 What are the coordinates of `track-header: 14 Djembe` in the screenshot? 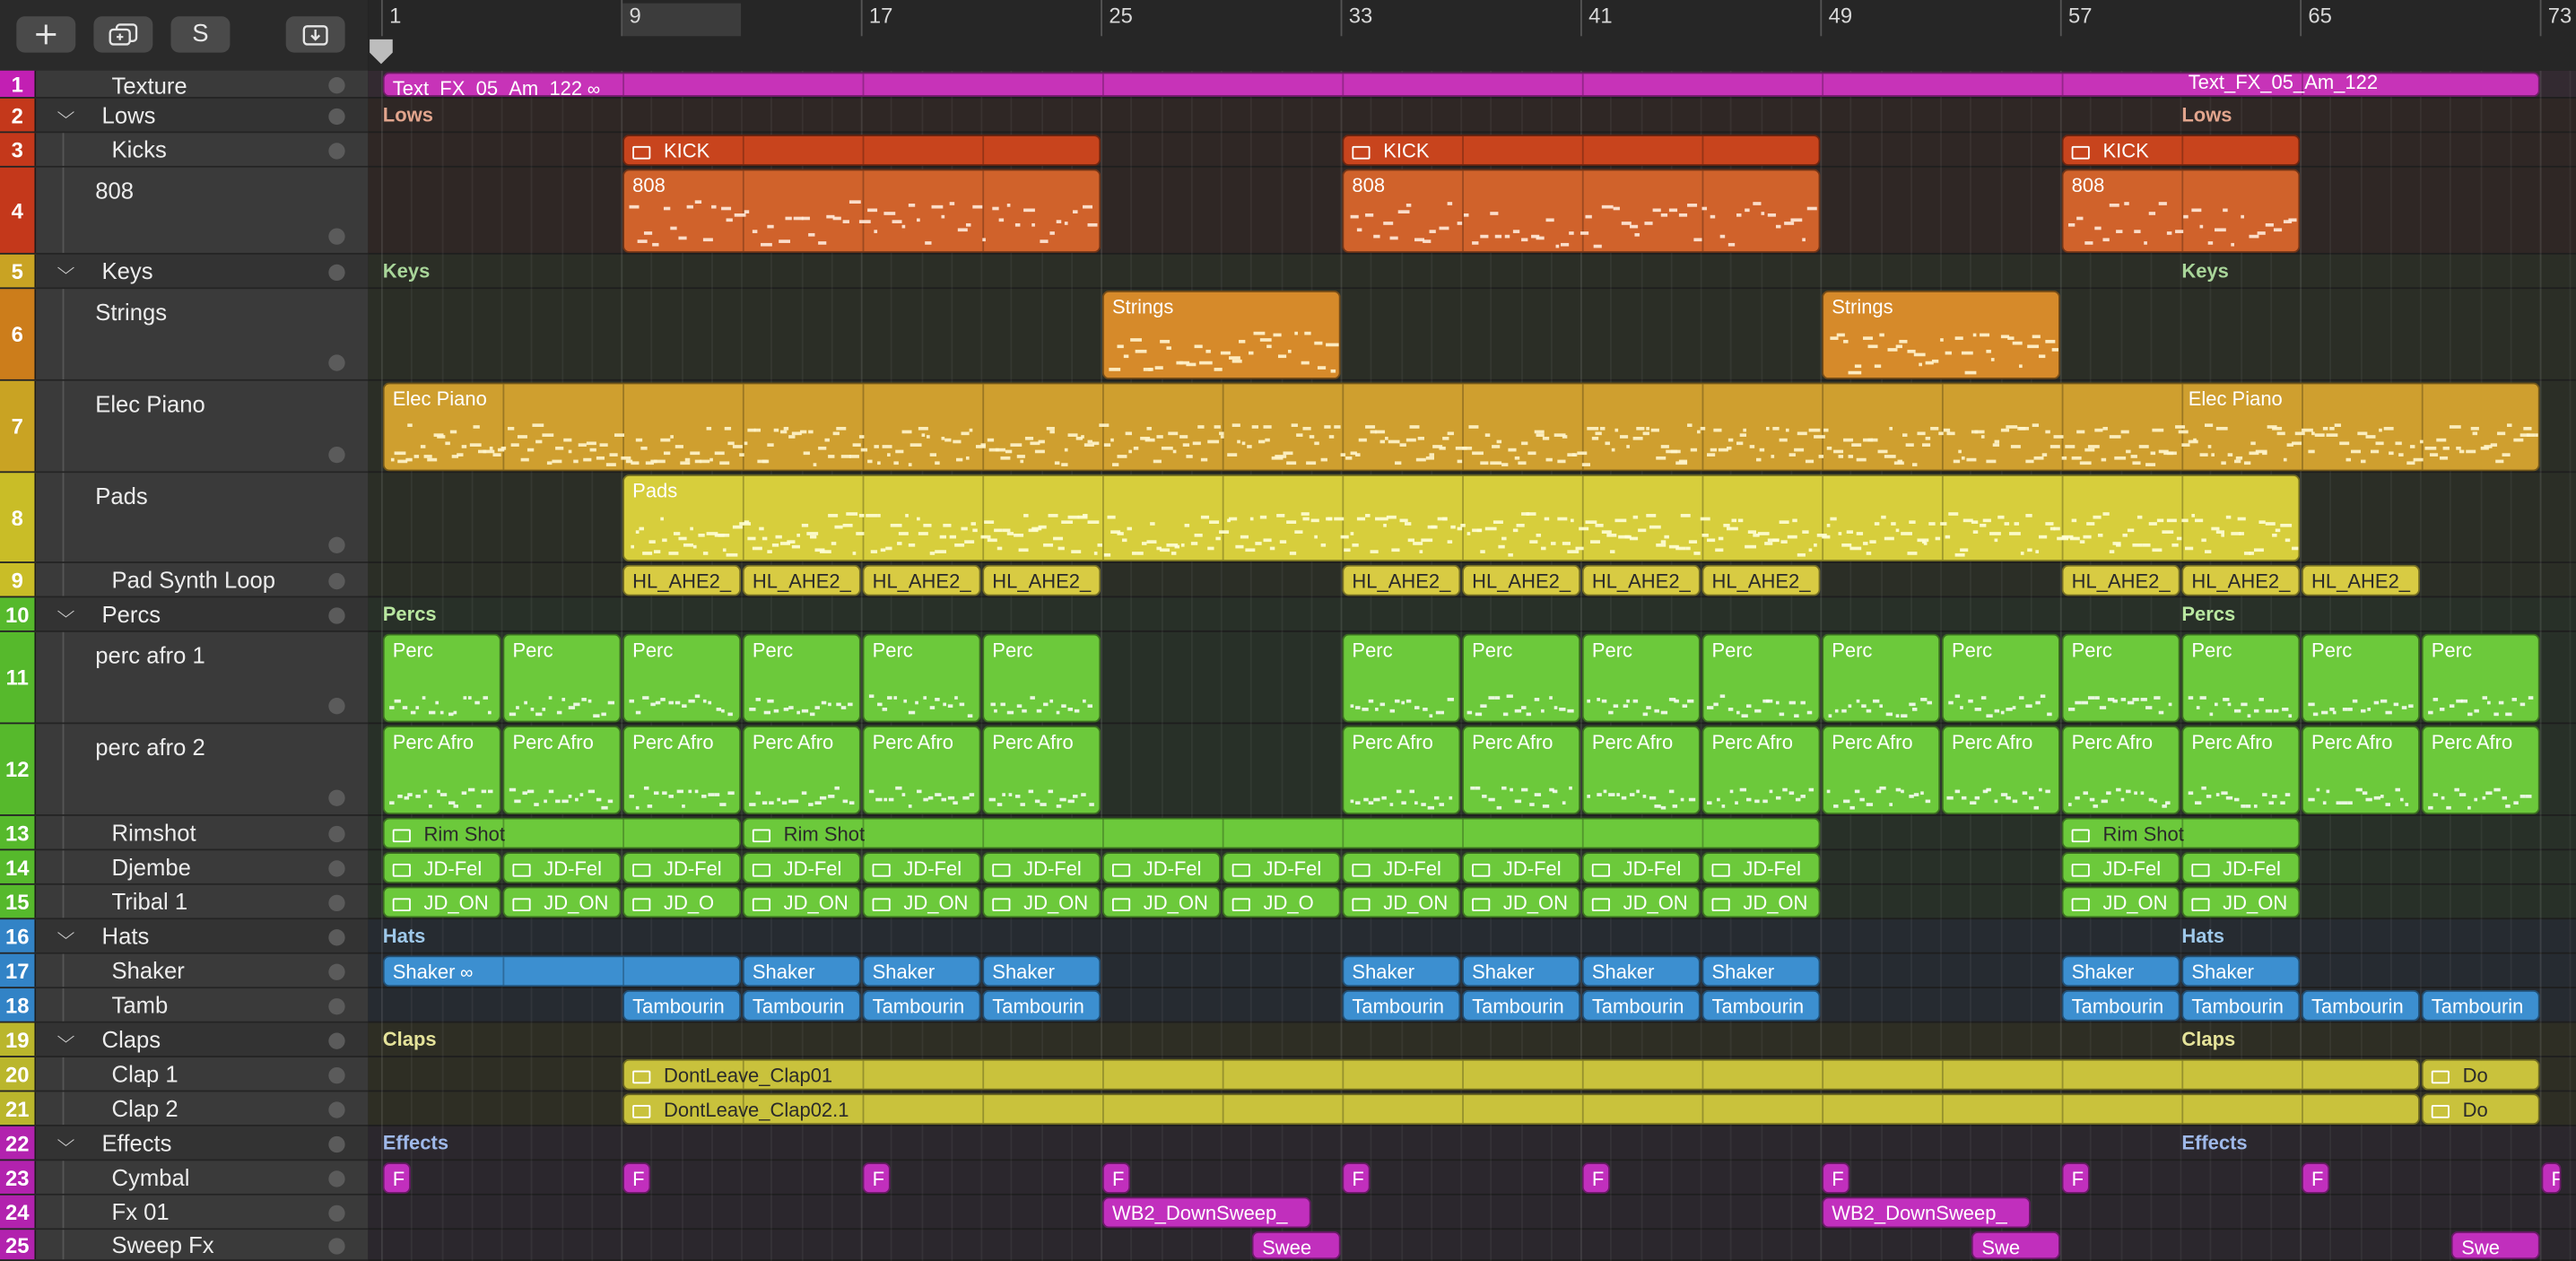 It's located at (184, 868).